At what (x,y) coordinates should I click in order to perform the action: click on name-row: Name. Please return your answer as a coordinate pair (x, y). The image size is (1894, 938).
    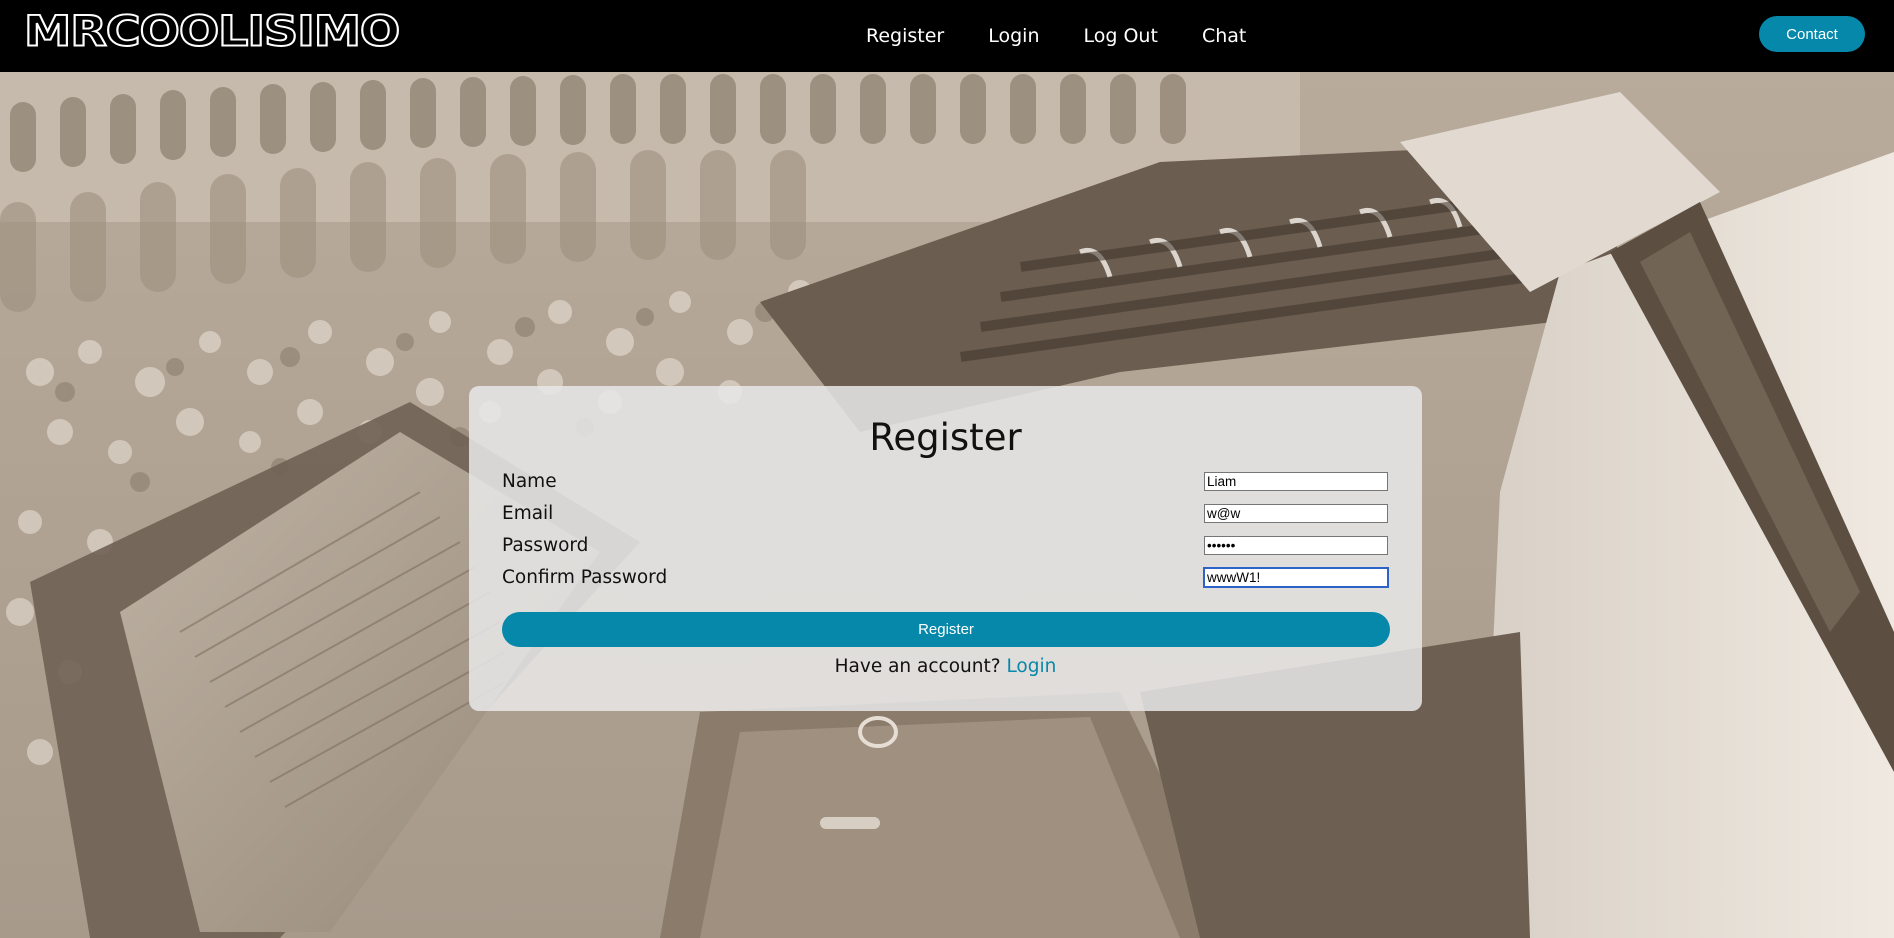
    Looking at the image, I should click on (946, 482).